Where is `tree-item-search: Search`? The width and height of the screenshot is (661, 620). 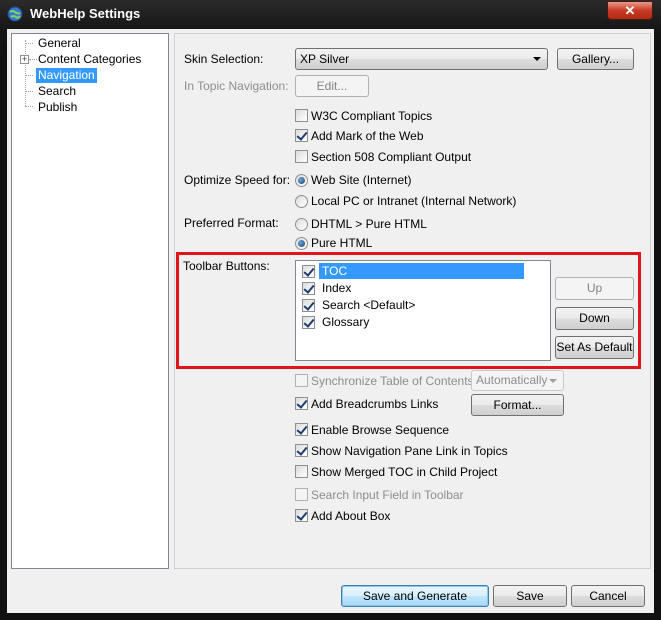 tree-item-search: Search is located at coordinates (57, 91).